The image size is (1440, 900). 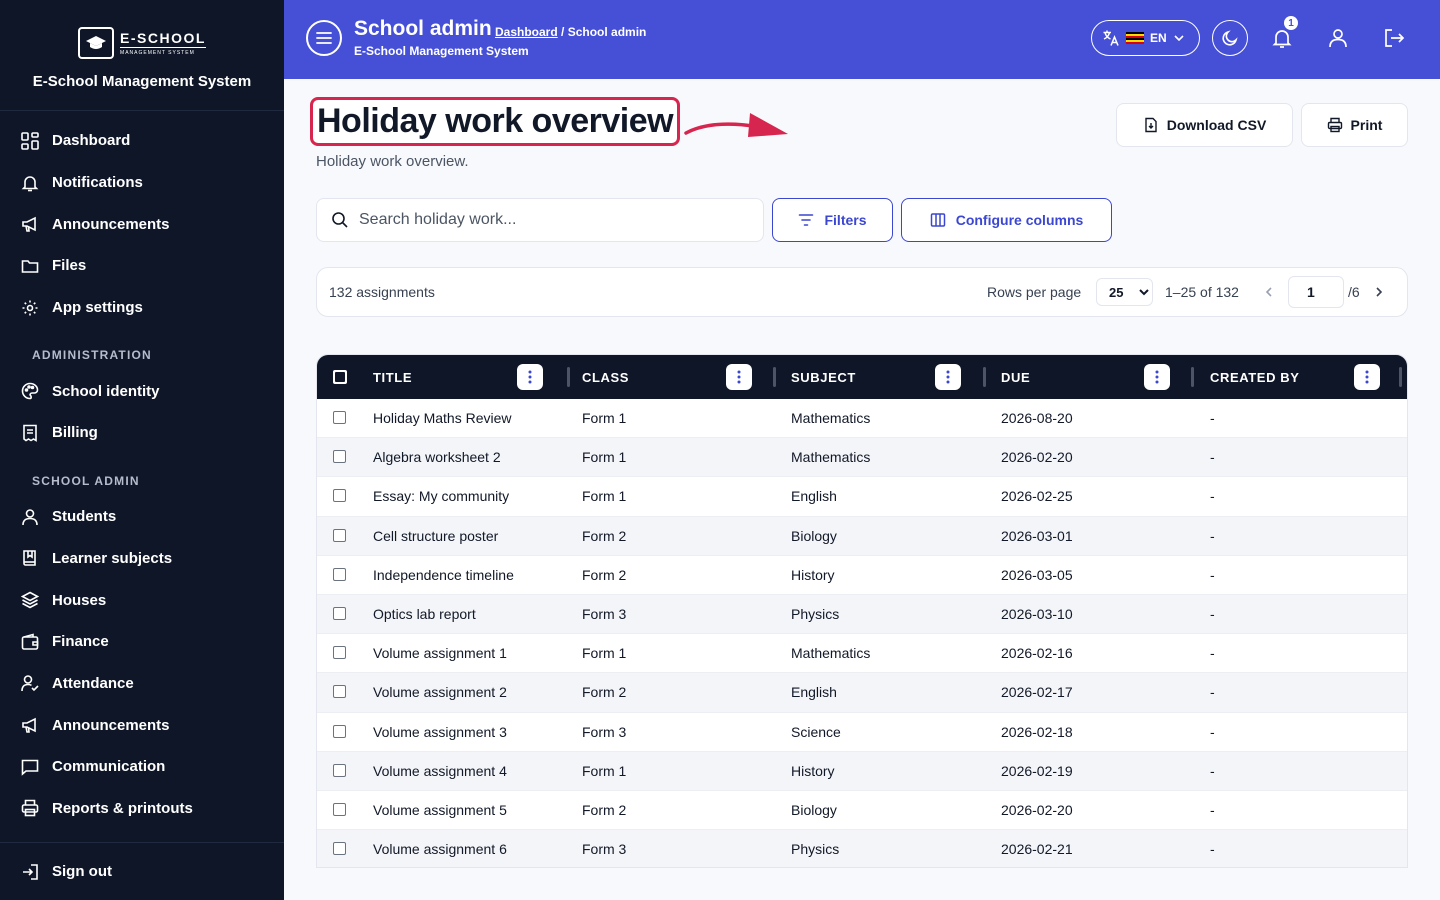 I want to click on next-page-button, so click(x=1379, y=292).